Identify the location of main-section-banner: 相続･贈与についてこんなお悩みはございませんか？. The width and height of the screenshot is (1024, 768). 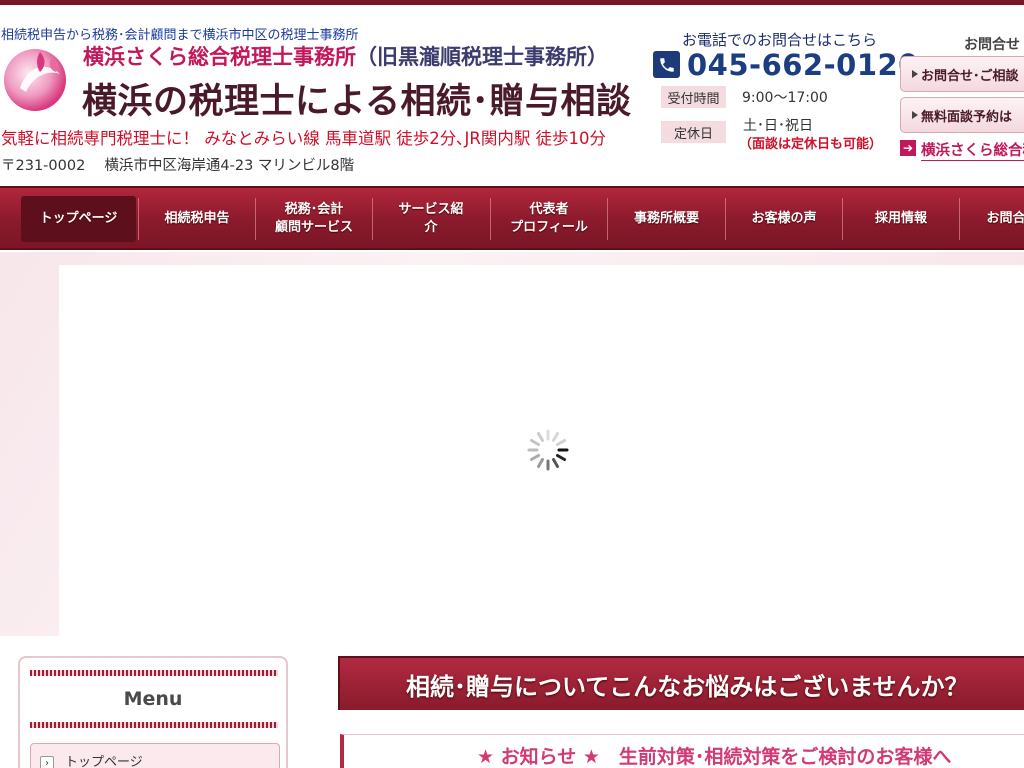
(681, 683).